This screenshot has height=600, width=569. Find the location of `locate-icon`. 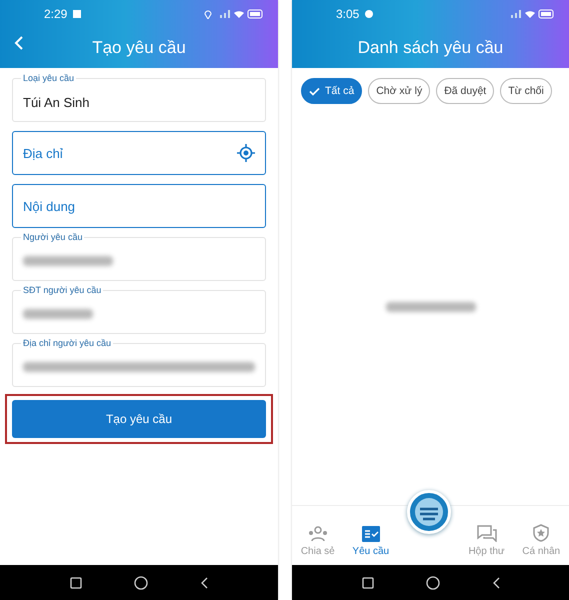

locate-icon is located at coordinates (246, 153).